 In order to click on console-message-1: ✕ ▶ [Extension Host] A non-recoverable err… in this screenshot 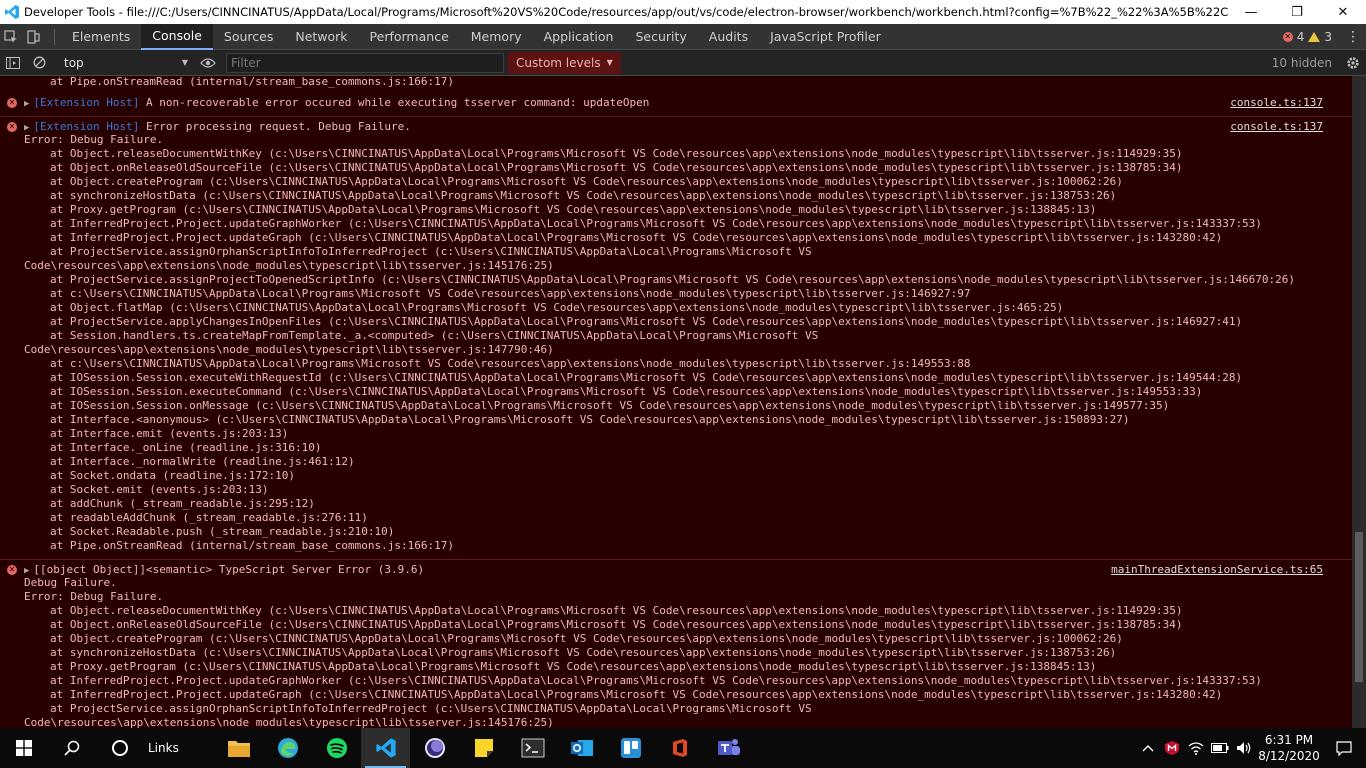, I will do `click(676, 101)`.